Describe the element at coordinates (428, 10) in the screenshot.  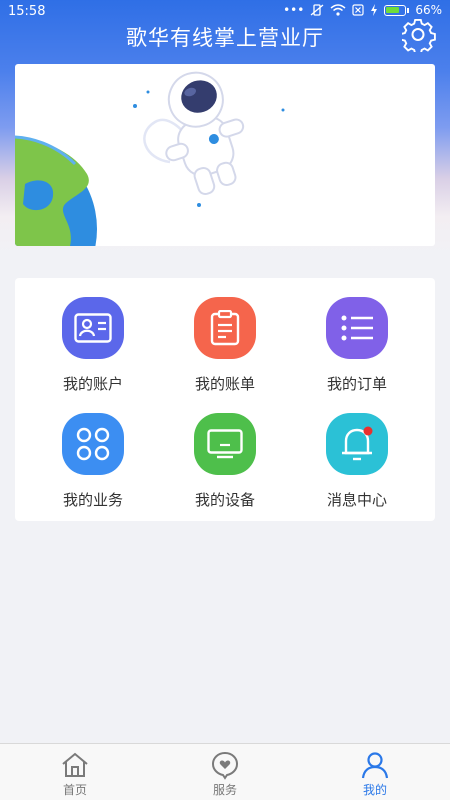
I see `battery-percent: 66%` at that location.